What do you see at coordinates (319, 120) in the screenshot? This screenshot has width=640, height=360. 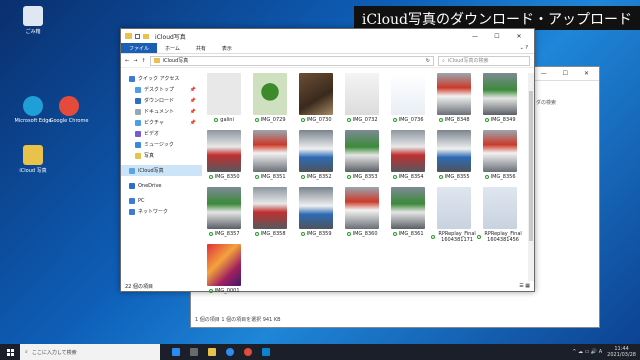 I see `file-name: IMG_0730` at bounding box center [319, 120].